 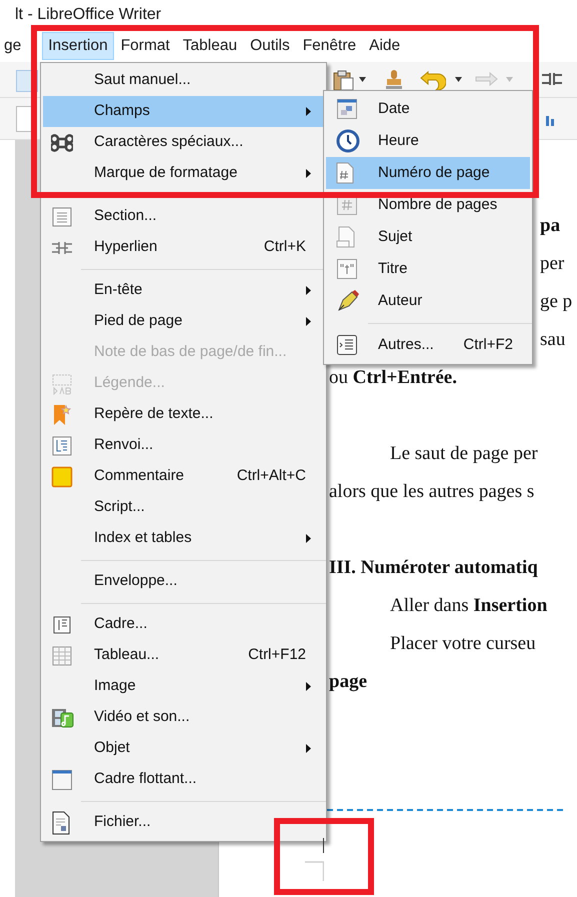 I want to click on menu-item: Titre, so click(x=428, y=269).